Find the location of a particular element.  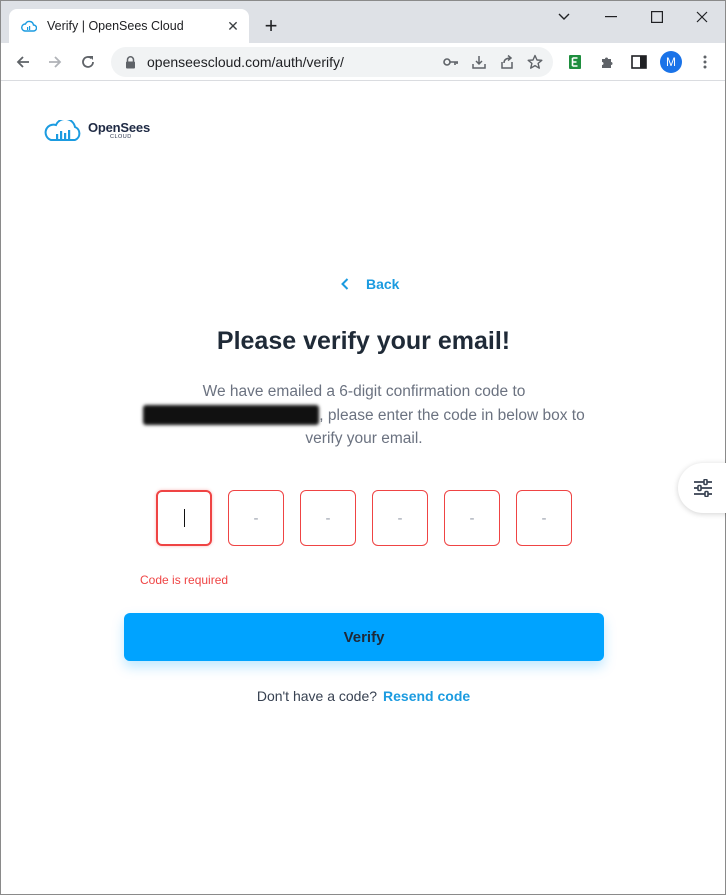

redacted-email is located at coordinates (231, 414).